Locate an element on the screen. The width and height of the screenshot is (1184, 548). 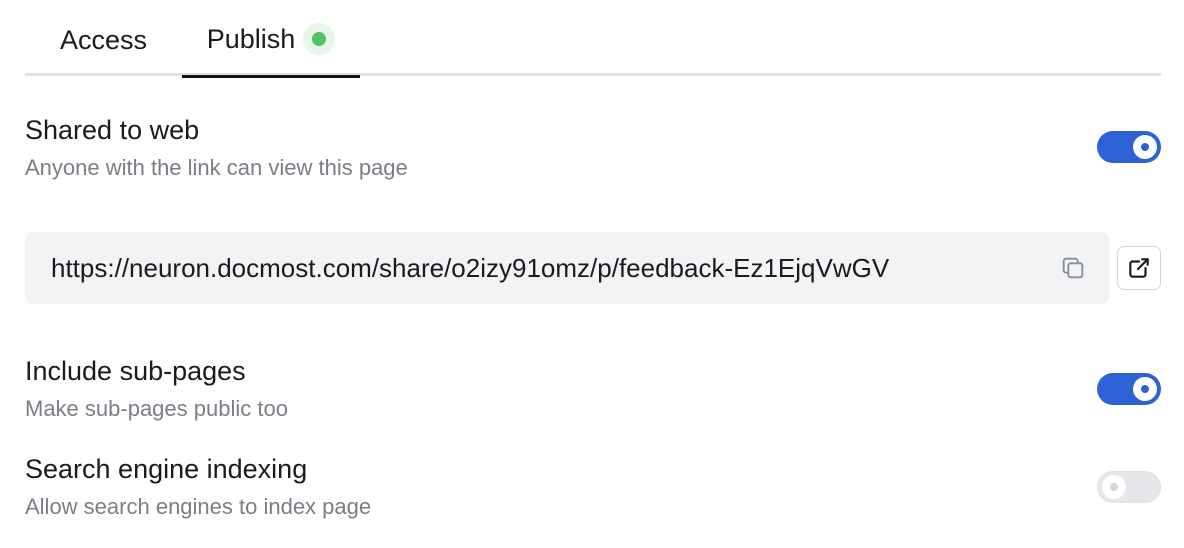
shared-to-web-title: Shared to web is located at coordinates (112, 130).